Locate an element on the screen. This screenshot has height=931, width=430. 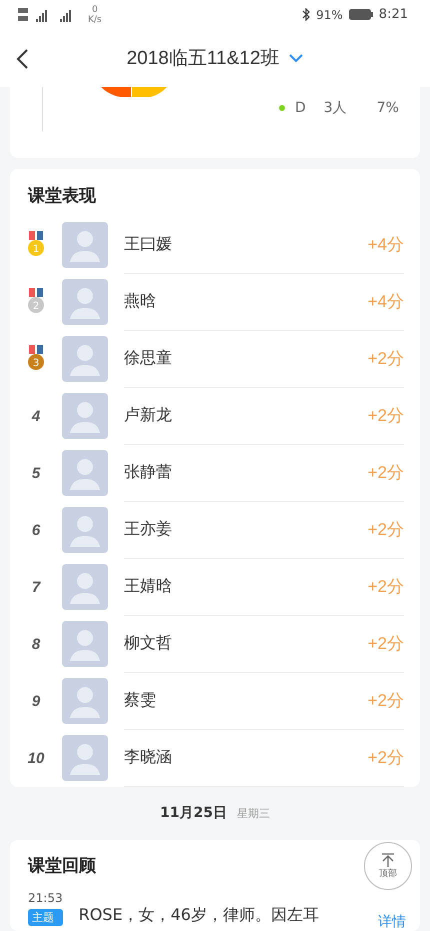
clock: 8:21 is located at coordinates (393, 14).